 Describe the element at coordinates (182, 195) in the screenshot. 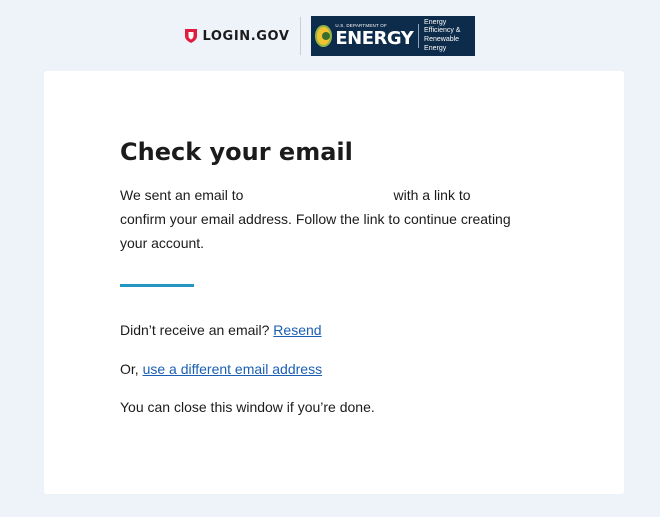

I see `message-text-start: We sent an email to` at that location.